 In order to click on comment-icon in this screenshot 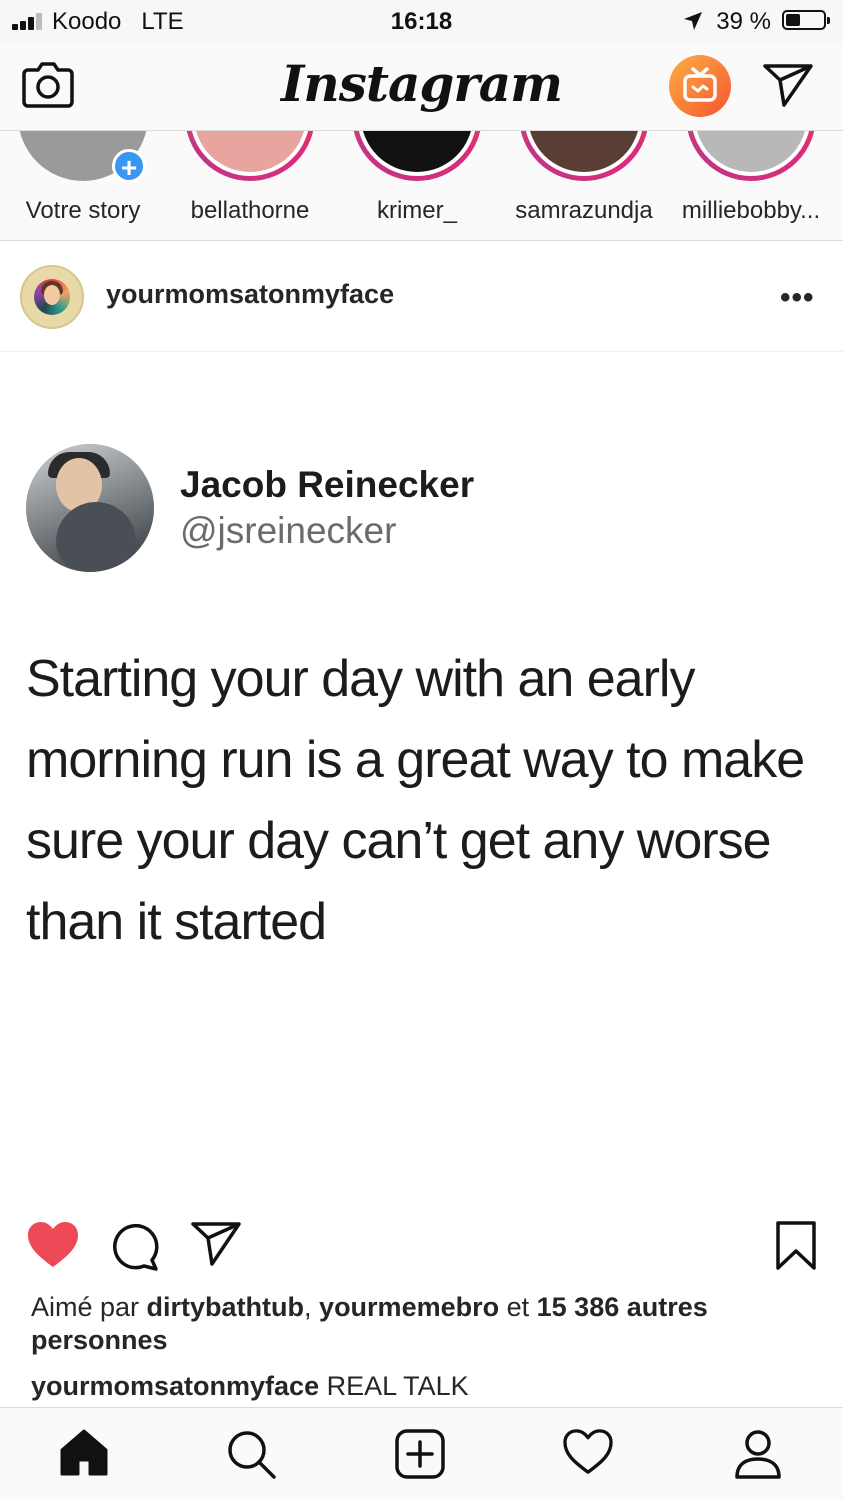, I will do `click(135, 1246)`.